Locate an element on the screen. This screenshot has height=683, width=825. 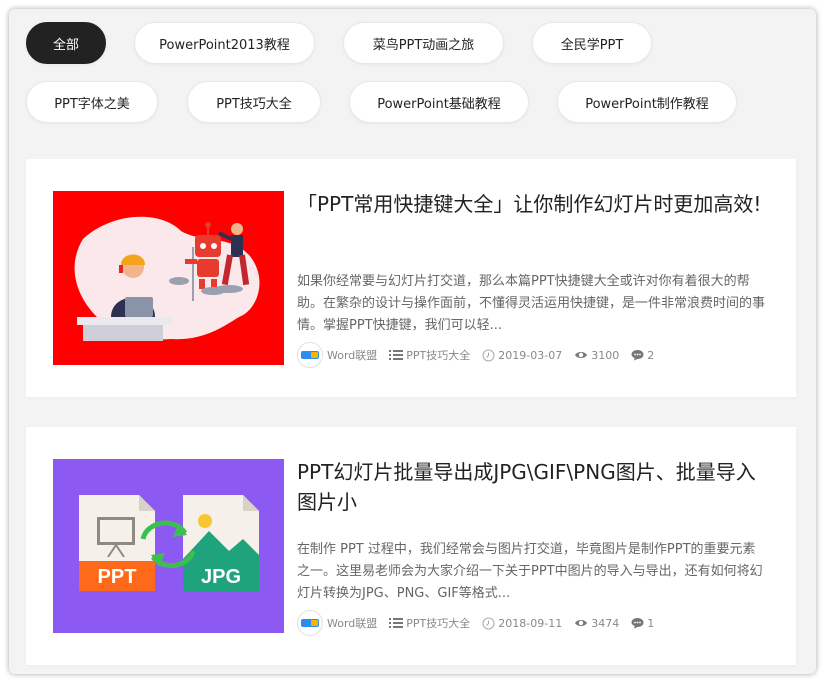
tag-powerpoint2013: PowerPoint2013教程 is located at coordinates (224, 43).